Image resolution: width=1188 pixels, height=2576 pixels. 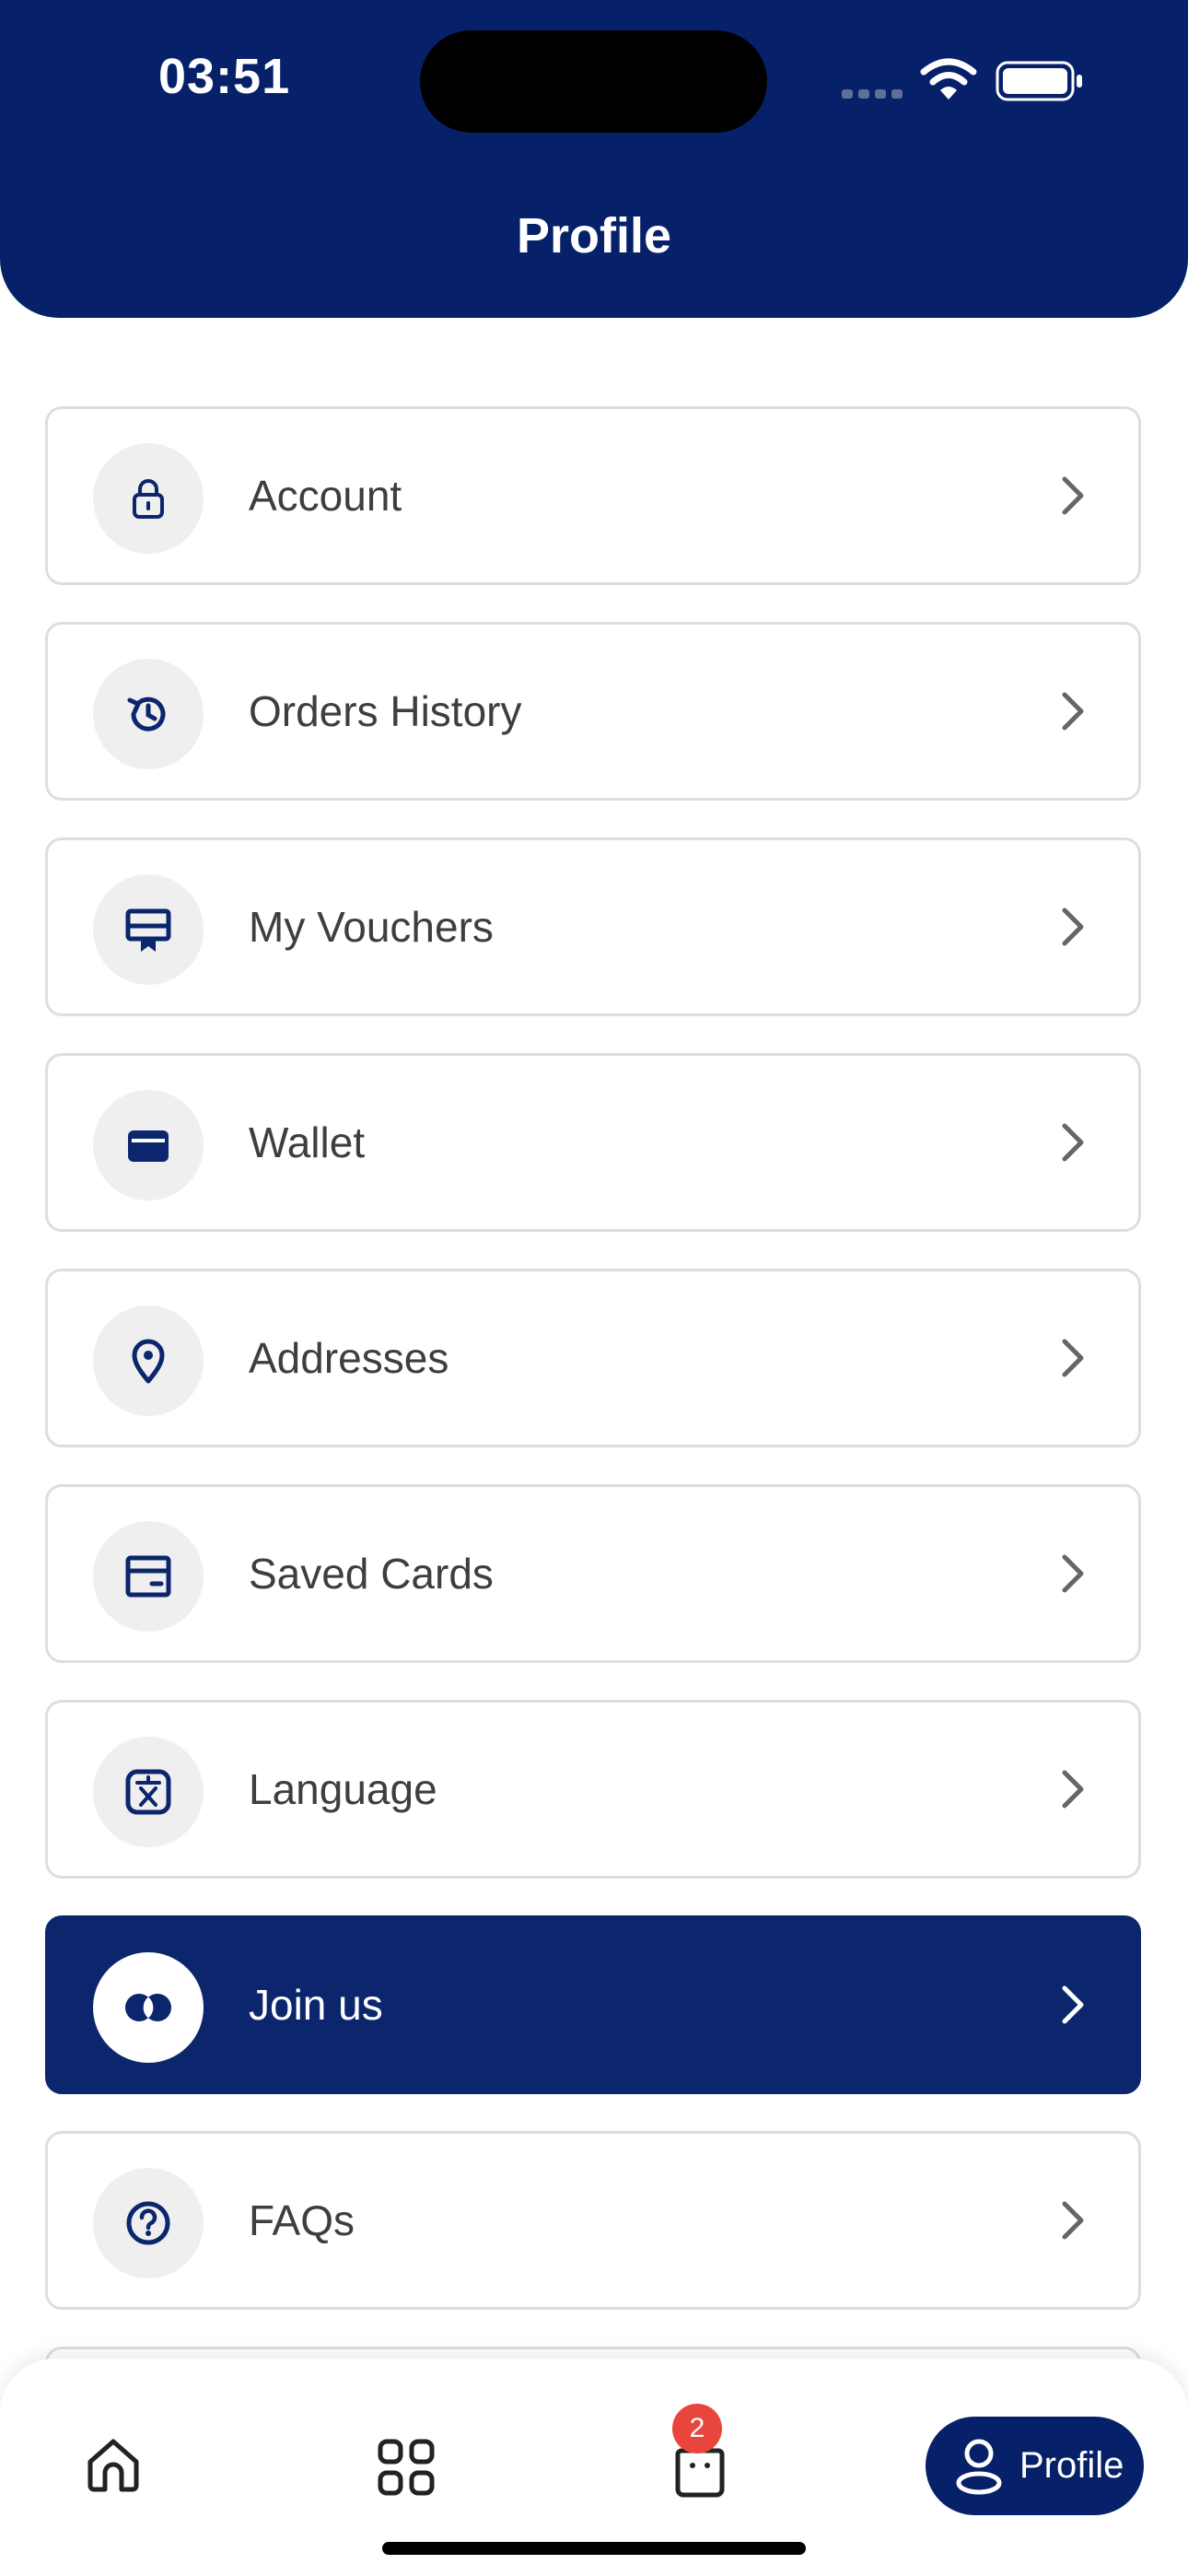 What do you see at coordinates (224, 76) in the screenshot?
I see `status-time: 03:51` at bounding box center [224, 76].